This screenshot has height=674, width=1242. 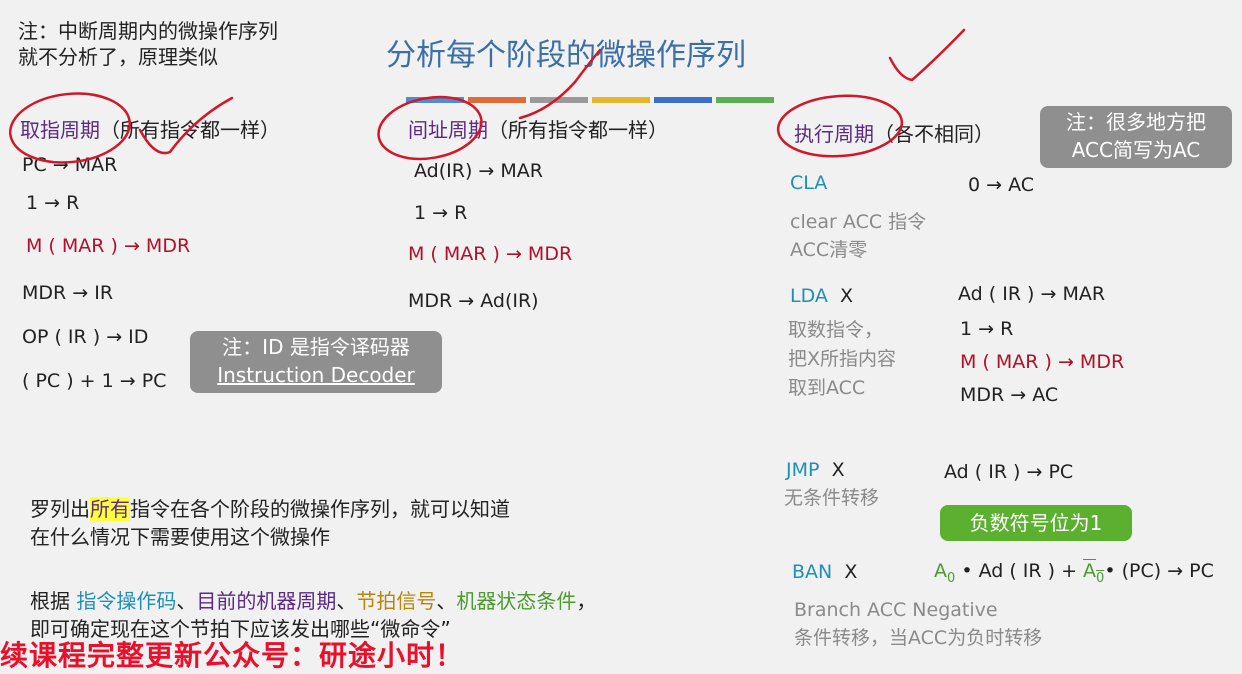 What do you see at coordinates (1036, 523) in the screenshot?
I see `sign-bit-callout: 负数符号位为1` at bounding box center [1036, 523].